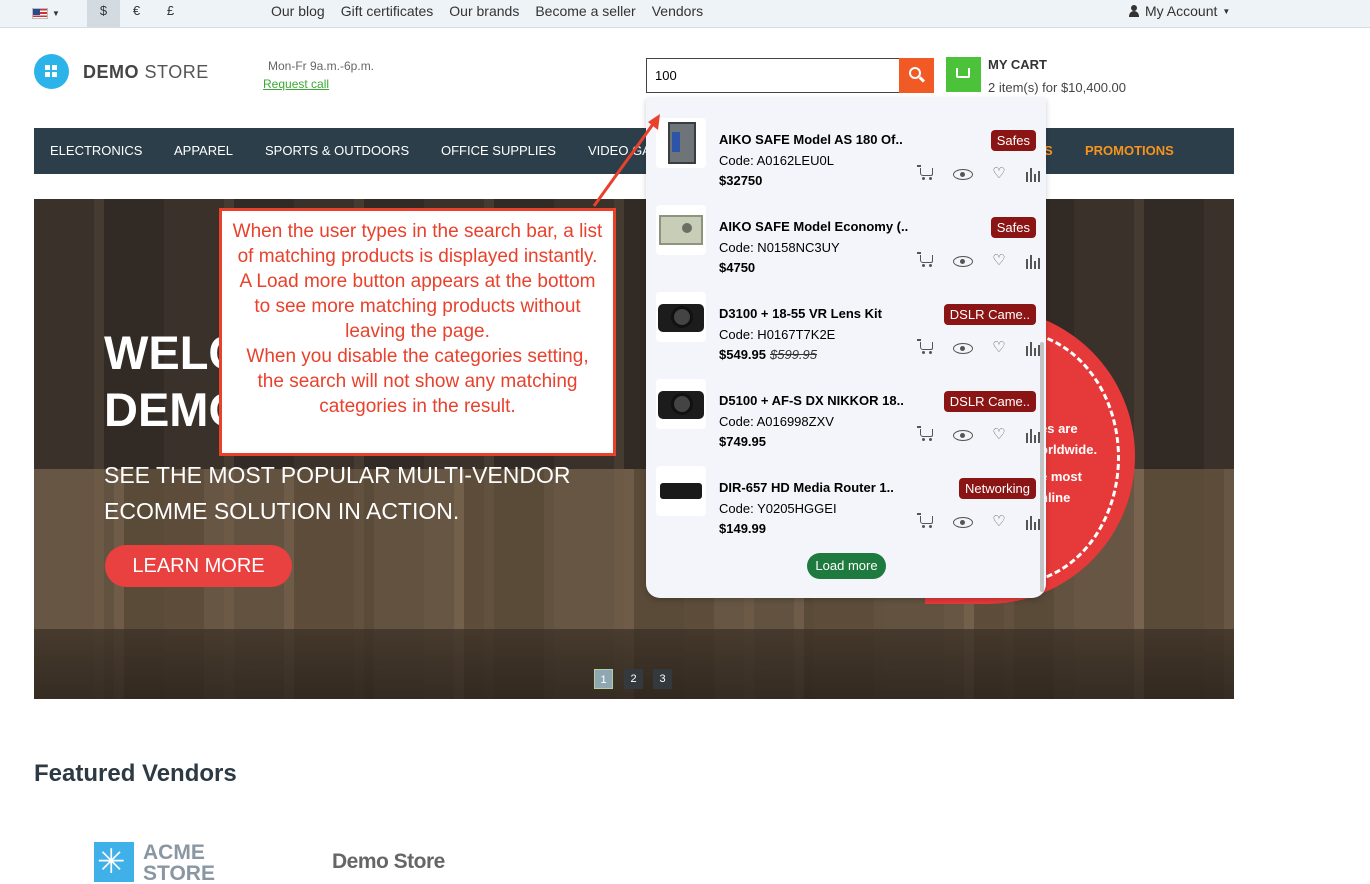 The image size is (1370, 884). What do you see at coordinates (176, 72) in the screenshot?
I see `logo-light: STORE` at bounding box center [176, 72].